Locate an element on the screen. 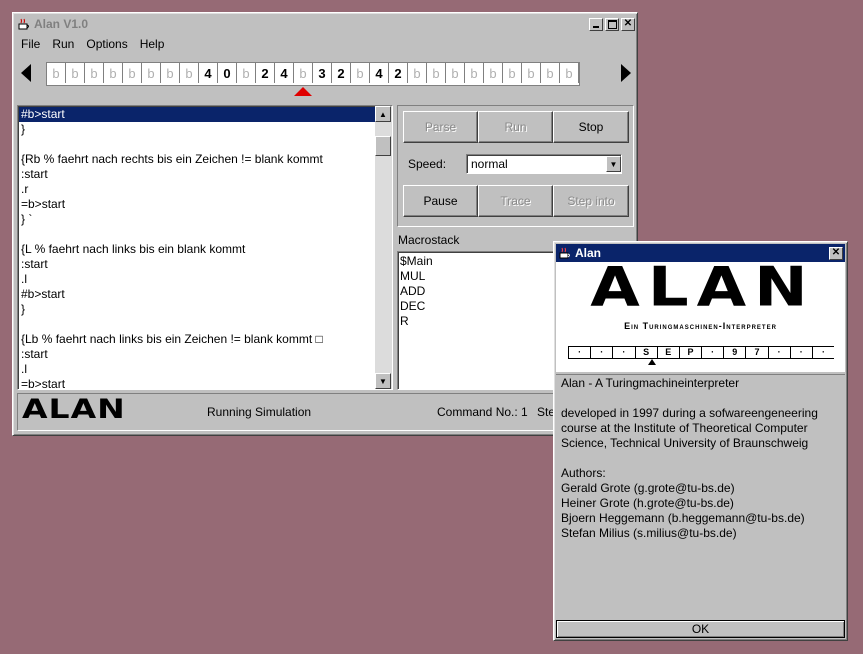 The width and height of the screenshot is (863, 654). menu-run: Run is located at coordinates (63, 46).